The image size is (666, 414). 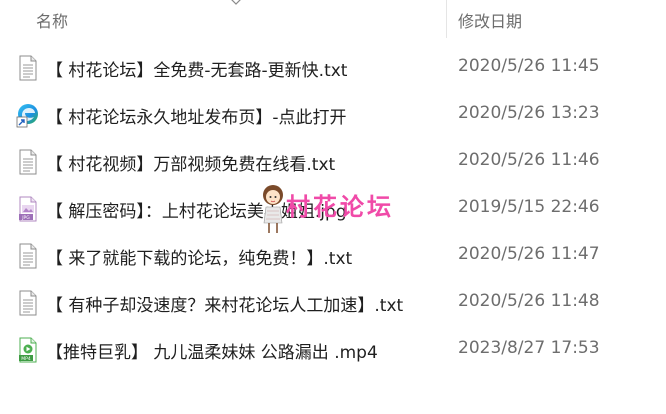 What do you see at coordinates (196, 118) in the screenshot?
I see `file-name: 【 村花论坛永久地址发布页】-点此打开` at bounding box center [196, 118].